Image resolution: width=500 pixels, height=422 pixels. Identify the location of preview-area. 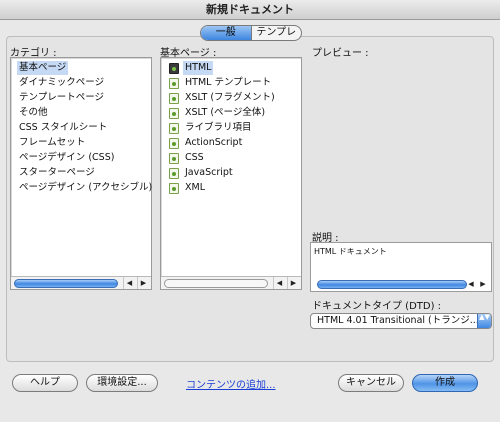
(401, 140).